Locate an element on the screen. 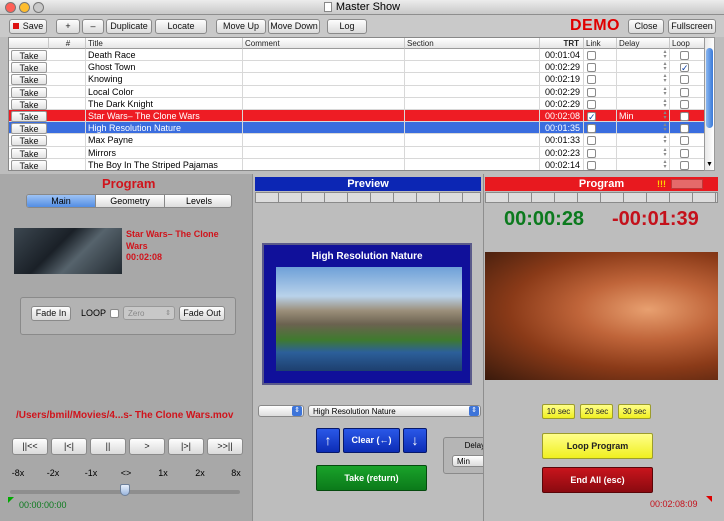 The image size is (724, 521). table-row: Take Ghost Town 00:02:29 ▴ ▾ ✓ is located at coordinates (357, 67).